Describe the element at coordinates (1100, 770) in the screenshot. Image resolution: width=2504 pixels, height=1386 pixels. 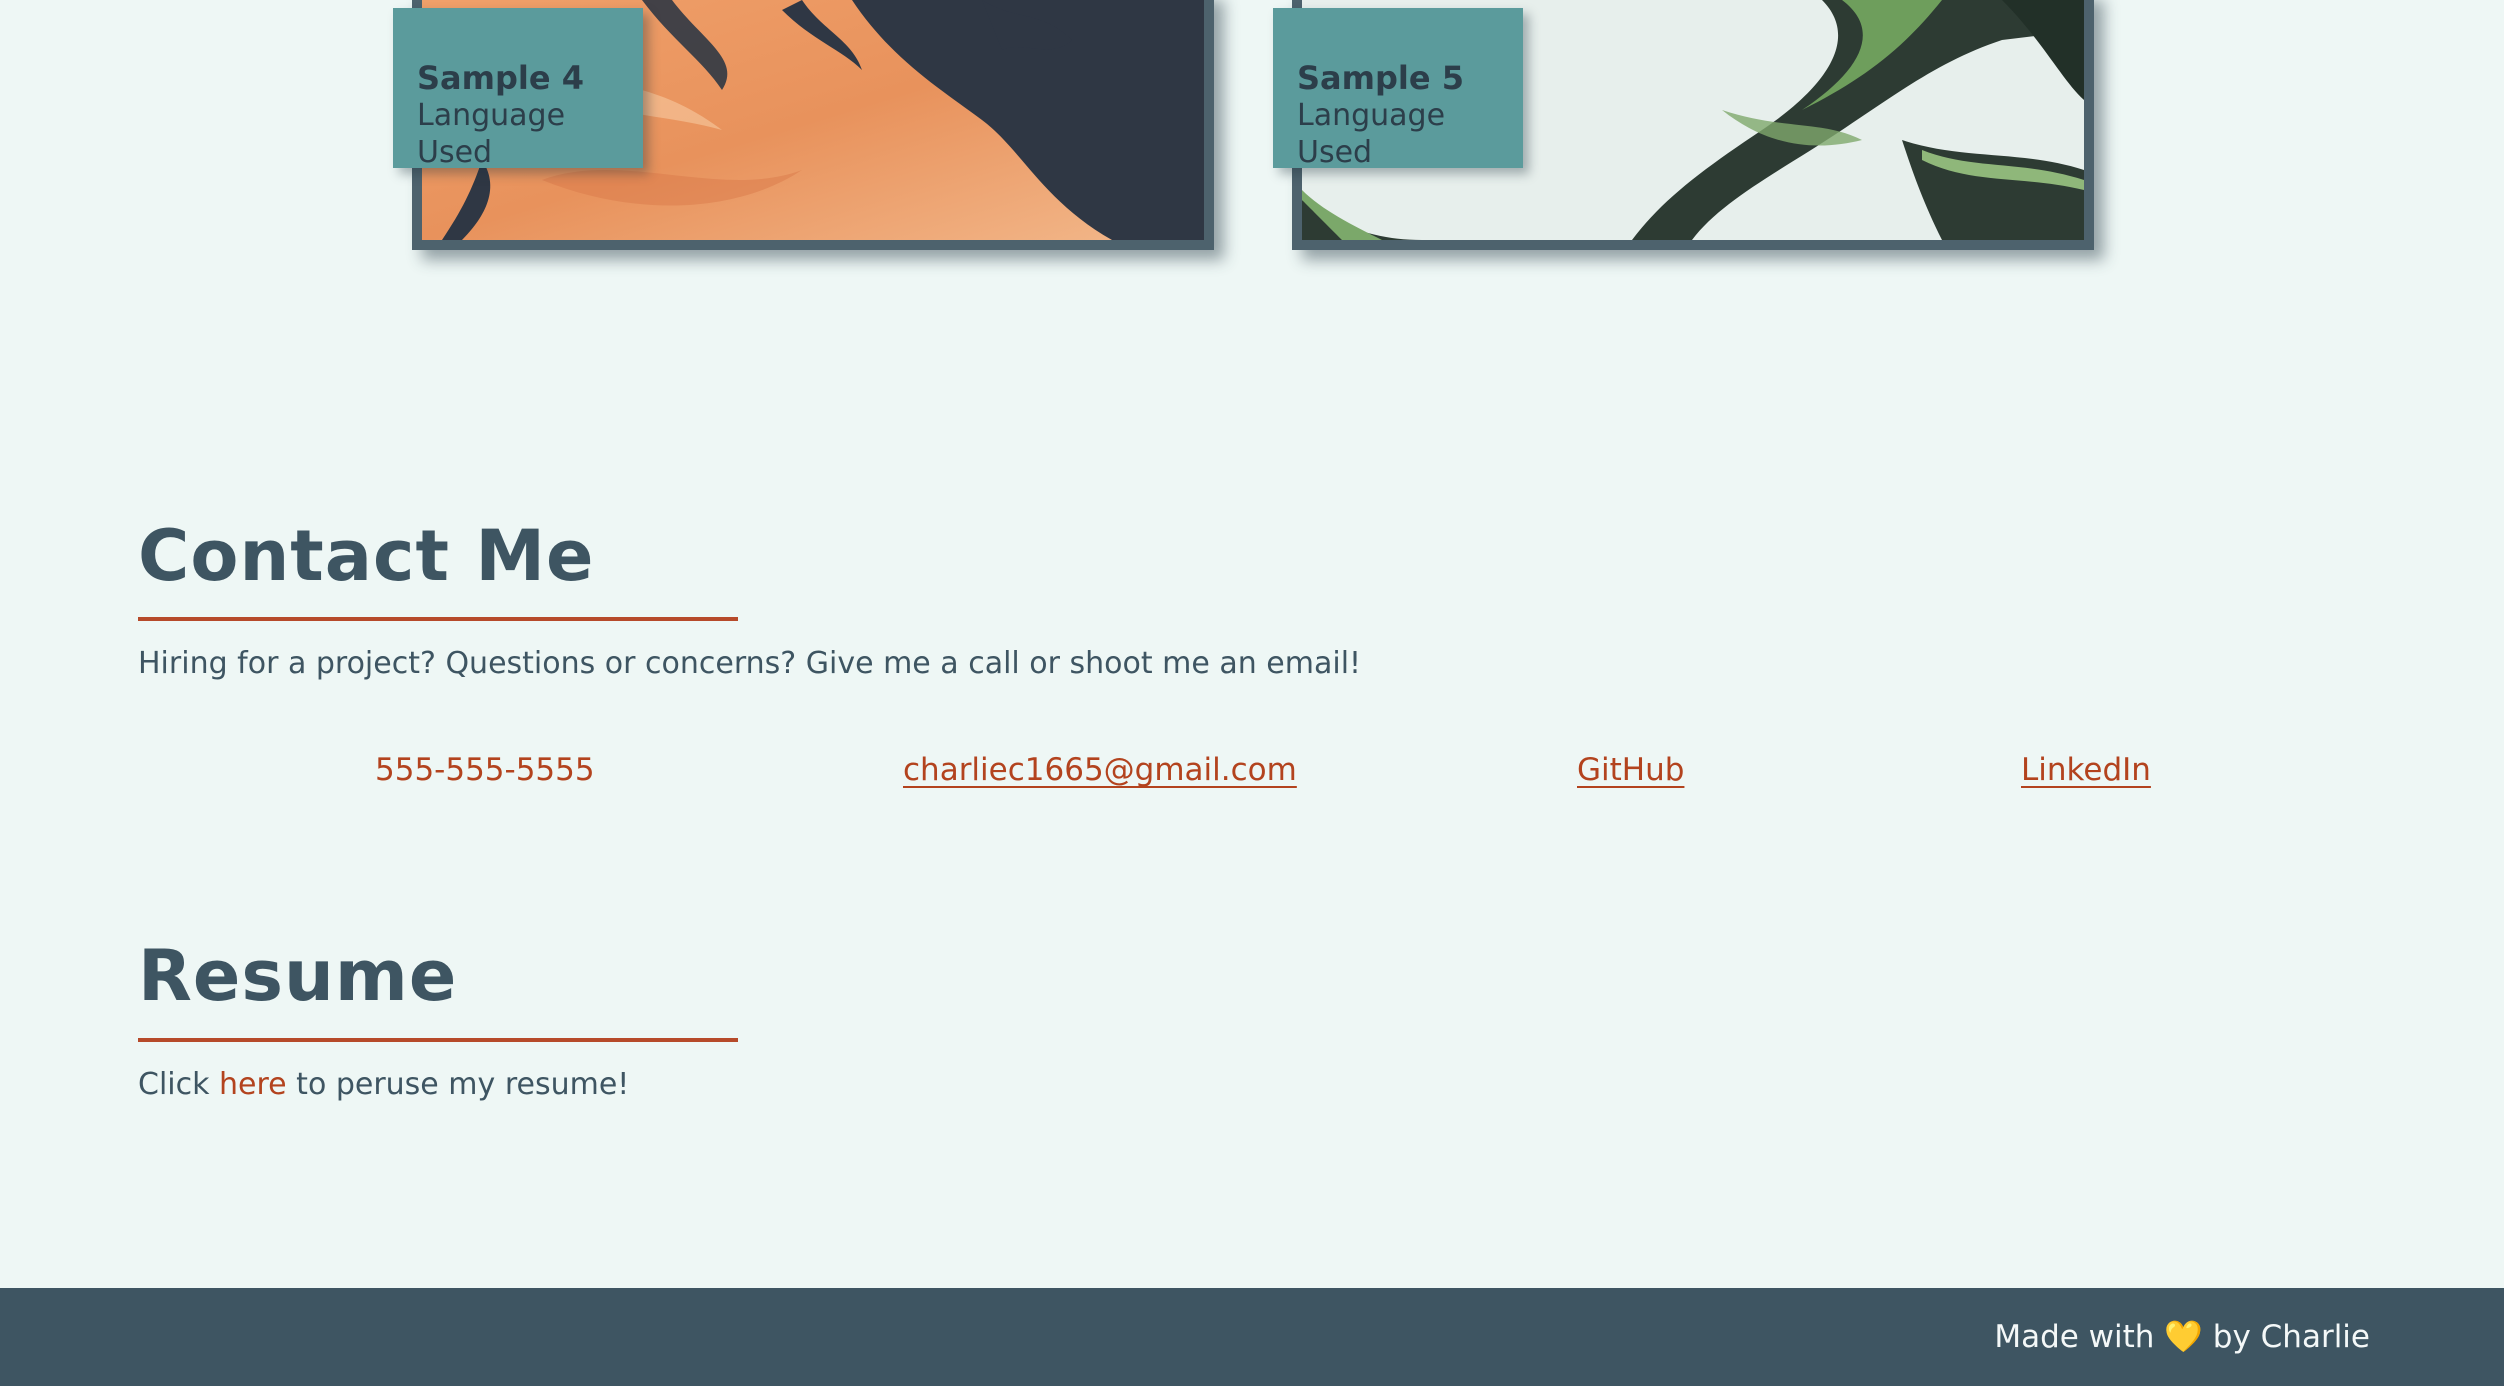
I see `email-link: charliec1665@gmail.com` at that location.